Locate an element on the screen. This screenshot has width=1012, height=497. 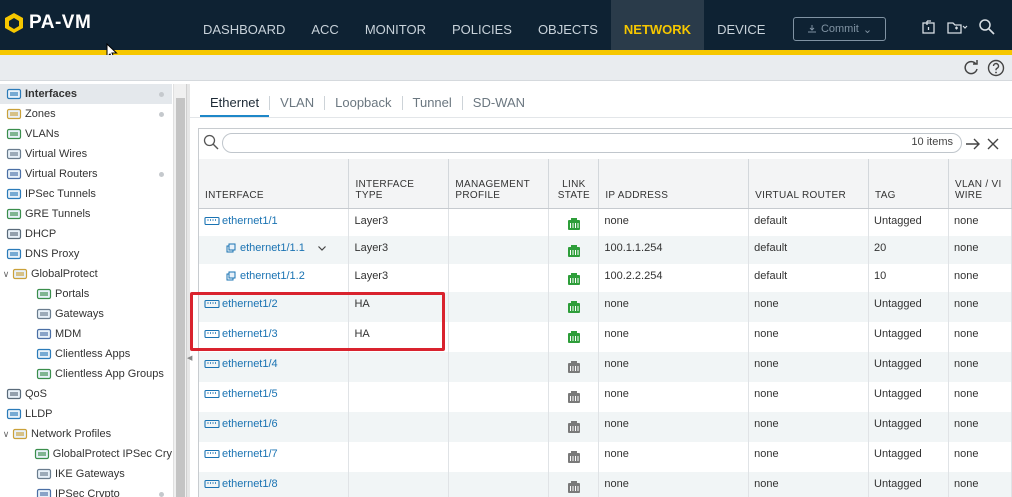
chevron-down-icon is located at coordinates (322, 248).